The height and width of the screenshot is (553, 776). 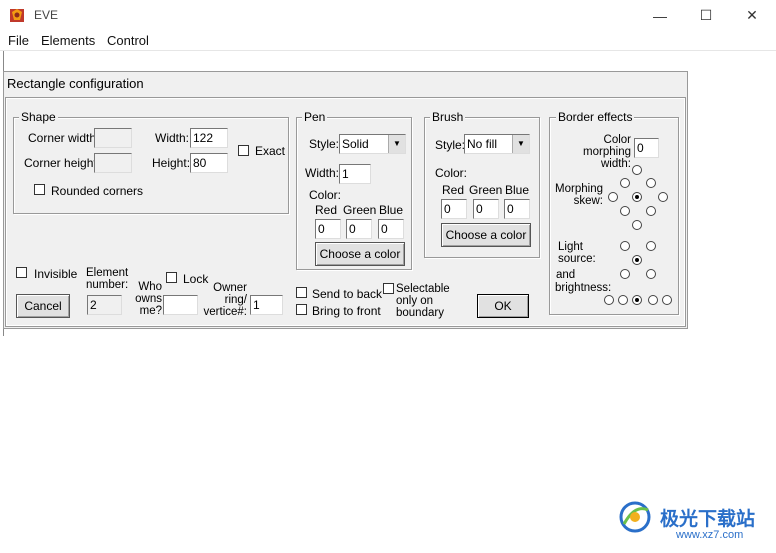 What do you see at coordinates (270, 151) in the screenshot?
I see `exact-label: Exact` at bounding box center [270, 151].